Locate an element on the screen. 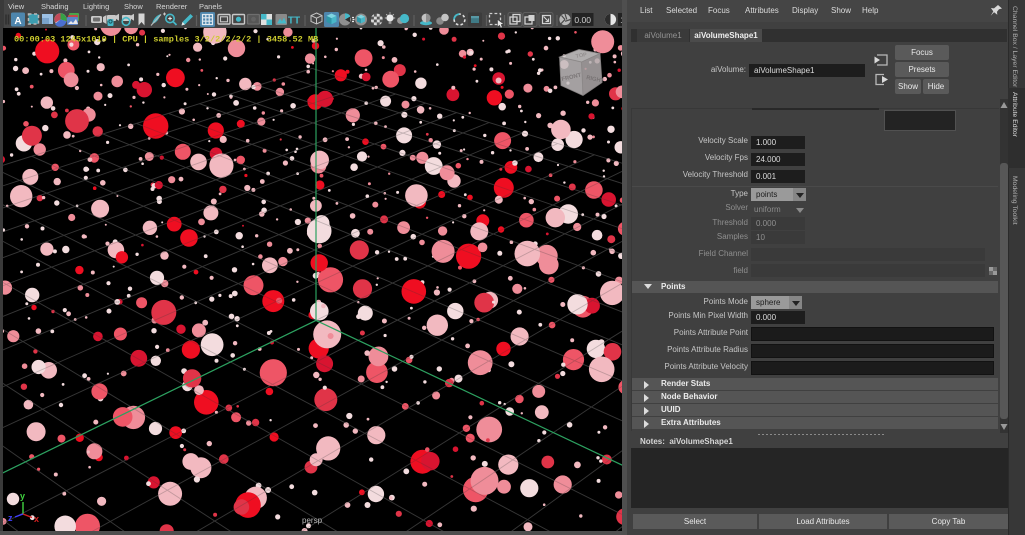 The height and width of the screenshot is (535, 1025). svg-text: A is located at coordinates (17, 21).